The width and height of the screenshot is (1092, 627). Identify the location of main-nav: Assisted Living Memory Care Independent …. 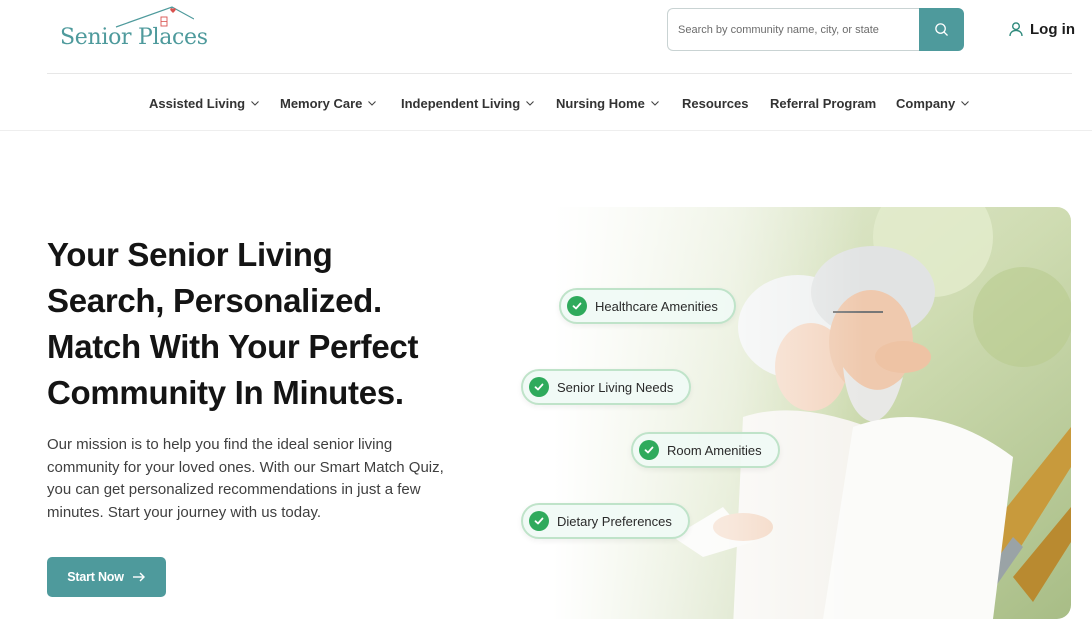
(546, 103).